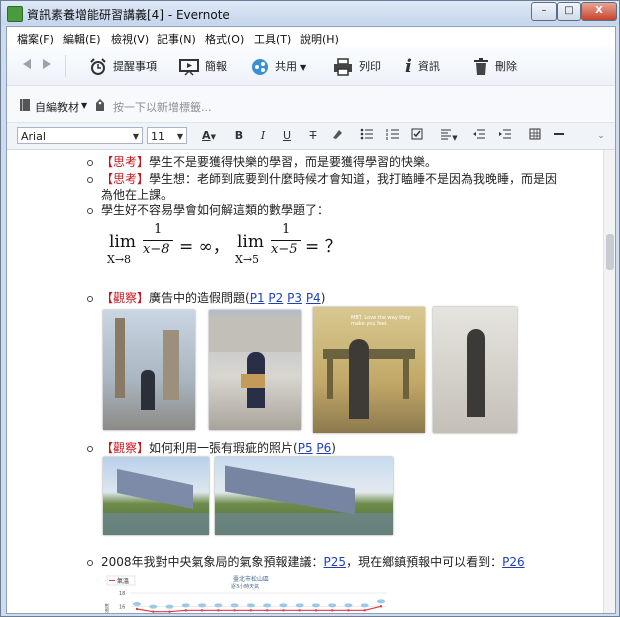  What do you see at coordinates (275, 298) in the screenshot?
I see `link-p2: P2` at bounding box center [275, 298].